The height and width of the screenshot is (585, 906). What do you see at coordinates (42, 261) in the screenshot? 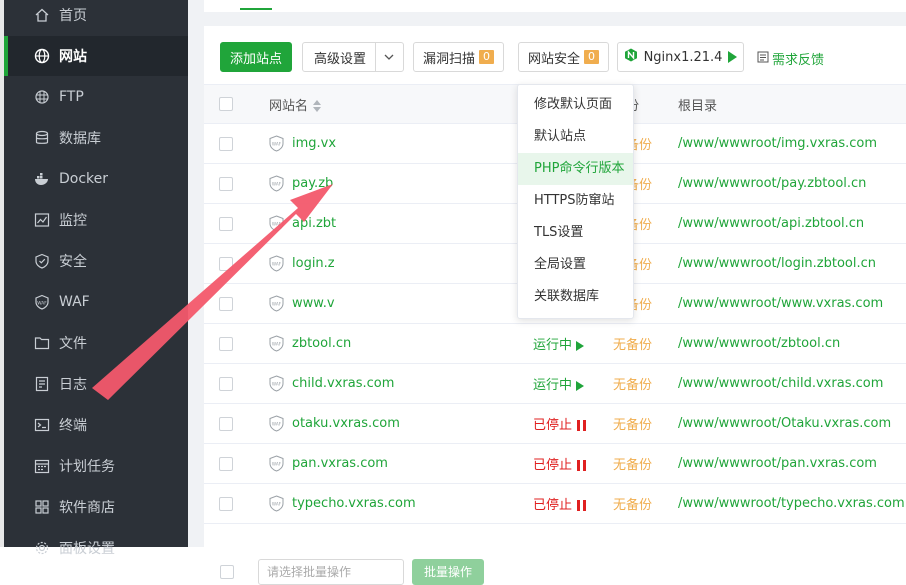
I see `shield-icon` at bounding box center [42, 261].